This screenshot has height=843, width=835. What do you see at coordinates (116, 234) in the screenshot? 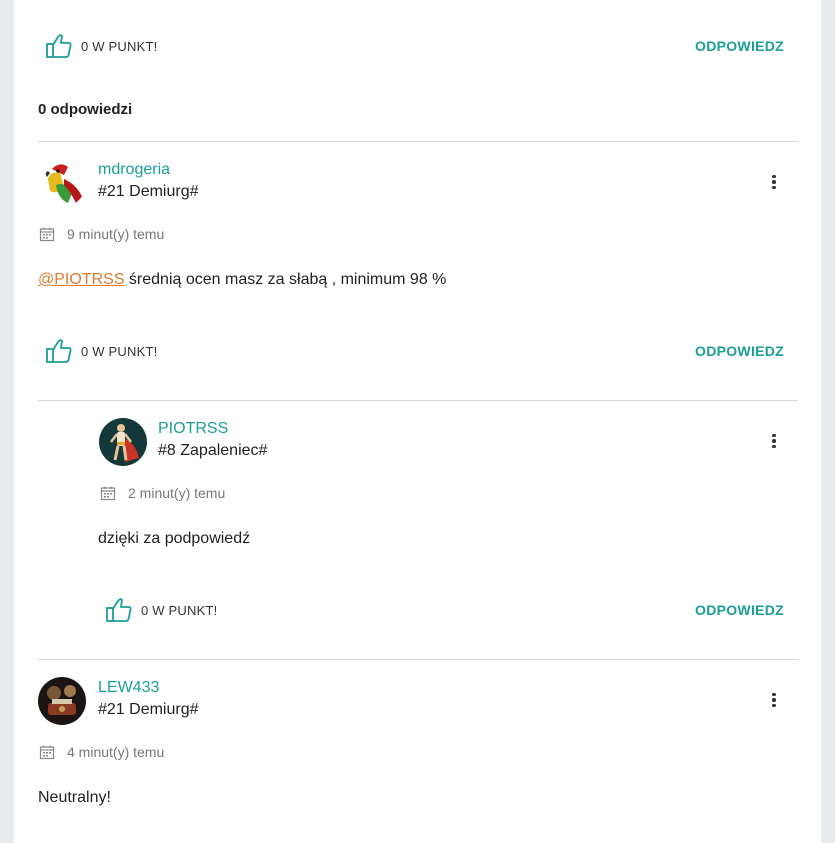
I see `comment-time: 9 minut(y) temu` at bounding box center [116, 234].